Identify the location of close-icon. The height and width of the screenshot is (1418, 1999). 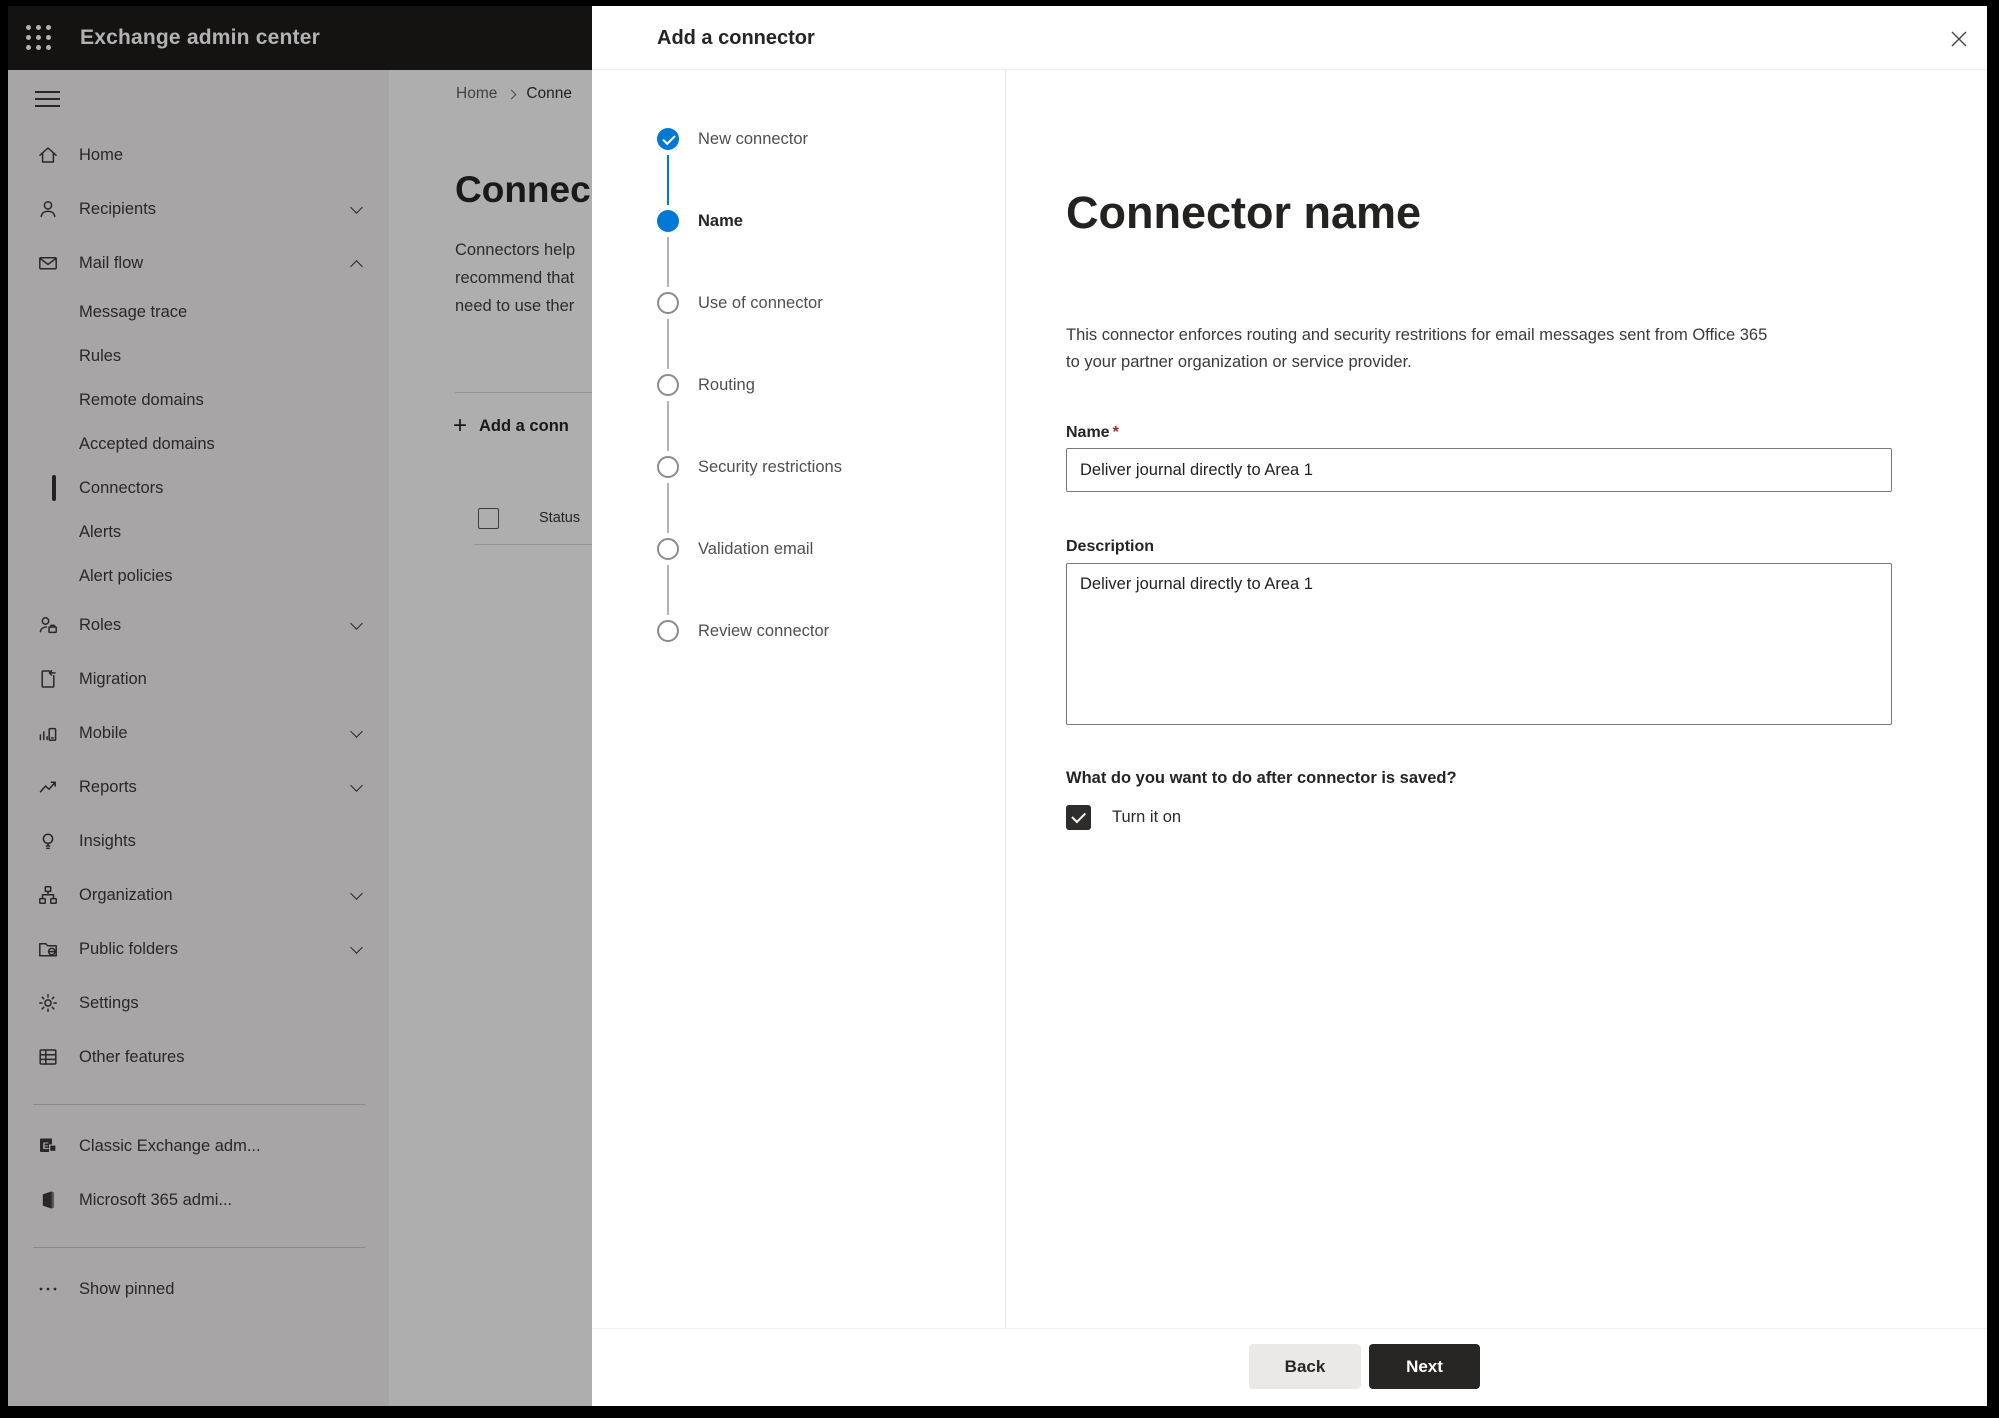
(1959, 39).